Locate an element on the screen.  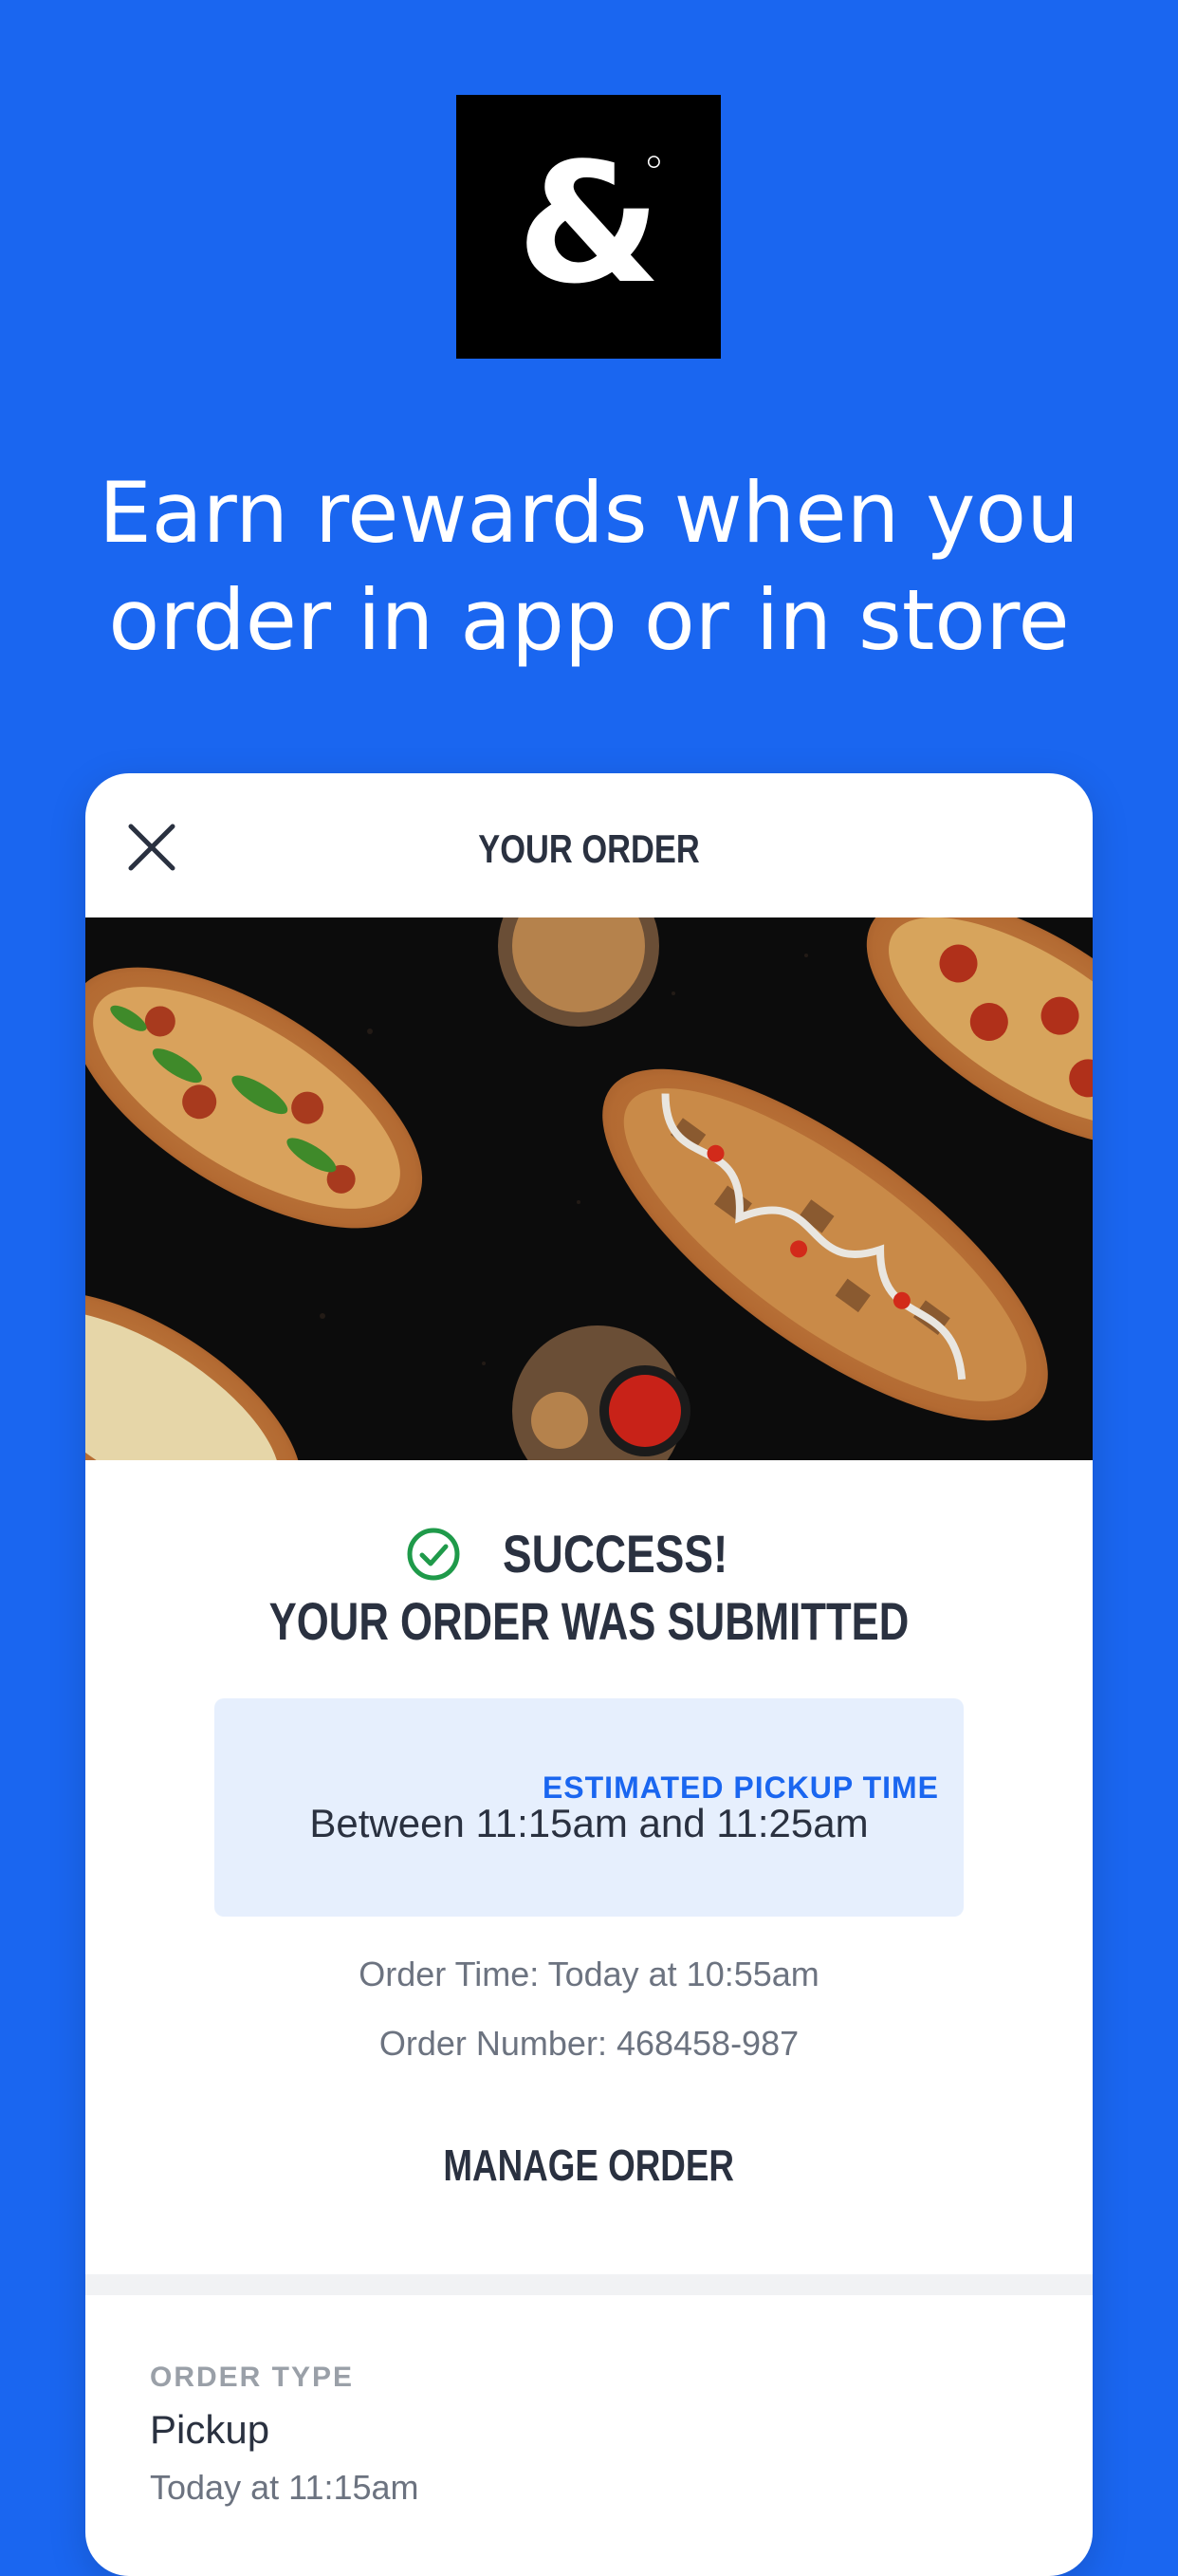
section-divider is located at coordinates (589, 2284).